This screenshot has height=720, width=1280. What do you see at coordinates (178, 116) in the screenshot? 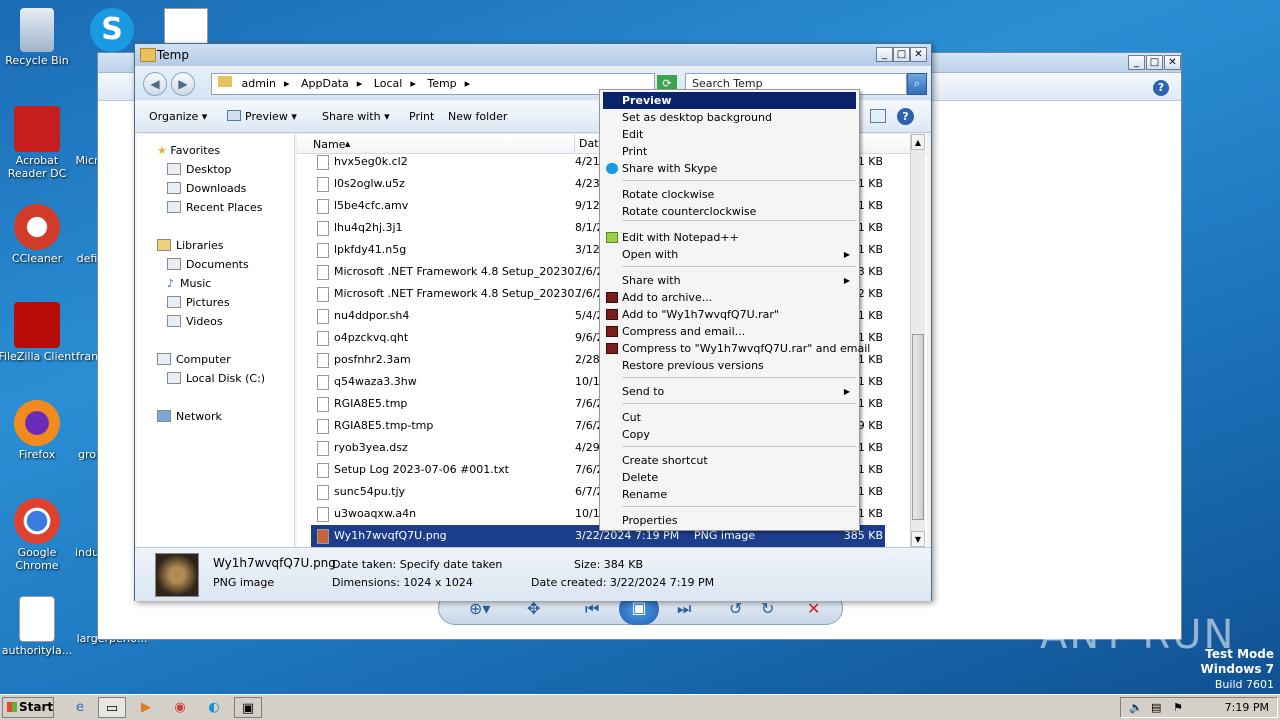
I see `organize-button: Organize ▾` at bounding box center [178, 116].